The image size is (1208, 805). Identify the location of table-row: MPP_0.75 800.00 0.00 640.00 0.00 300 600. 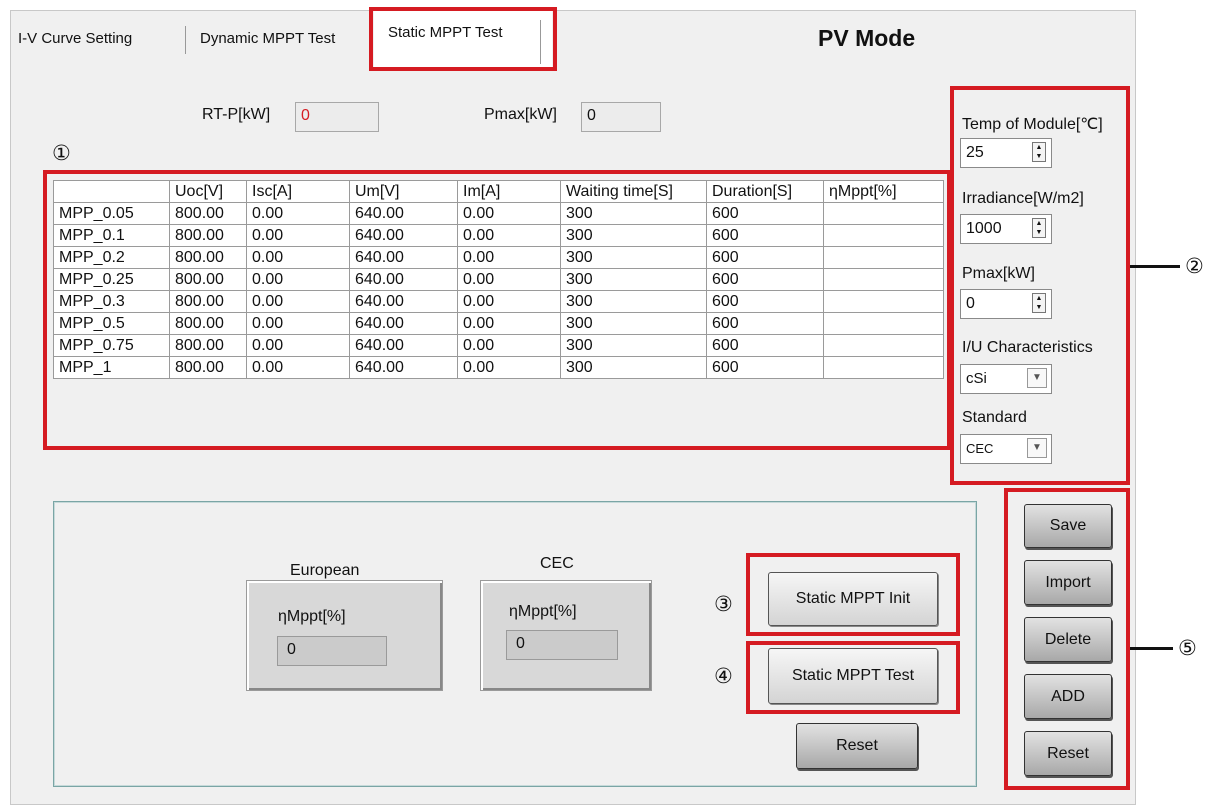
(498, 345).